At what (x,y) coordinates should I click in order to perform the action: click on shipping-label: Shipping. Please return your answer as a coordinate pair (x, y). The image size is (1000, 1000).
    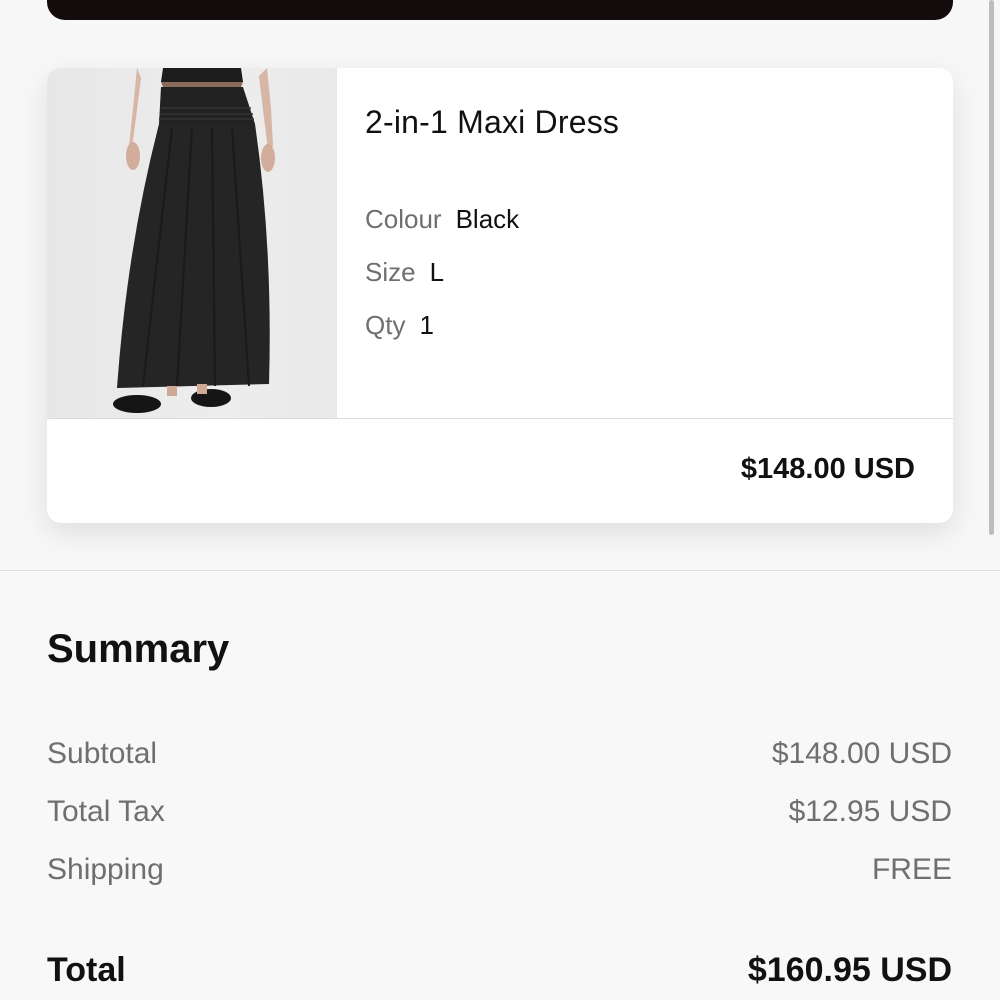
    Looking at the image, I should click on (105, 869).